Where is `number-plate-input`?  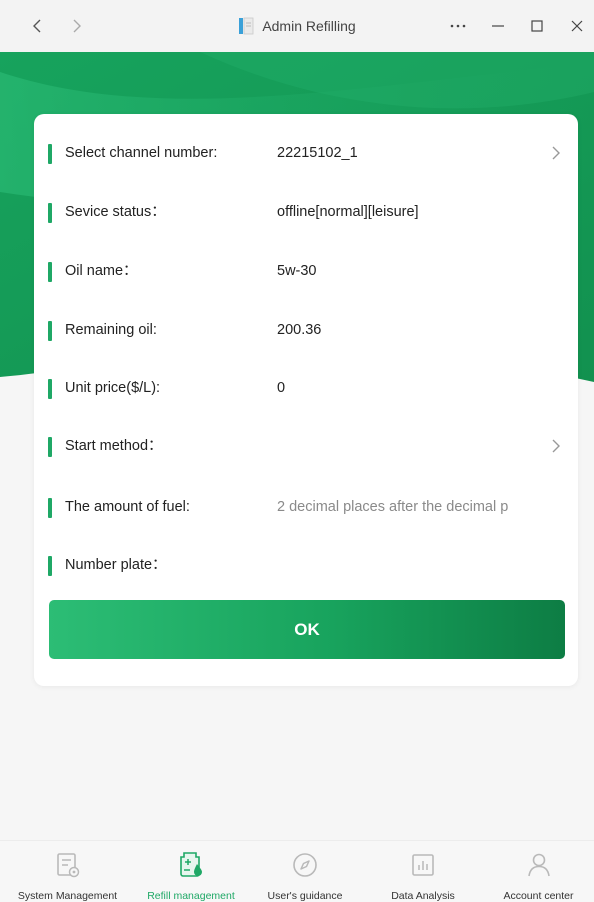 number-plate-input is located at coordinates (421, 565).